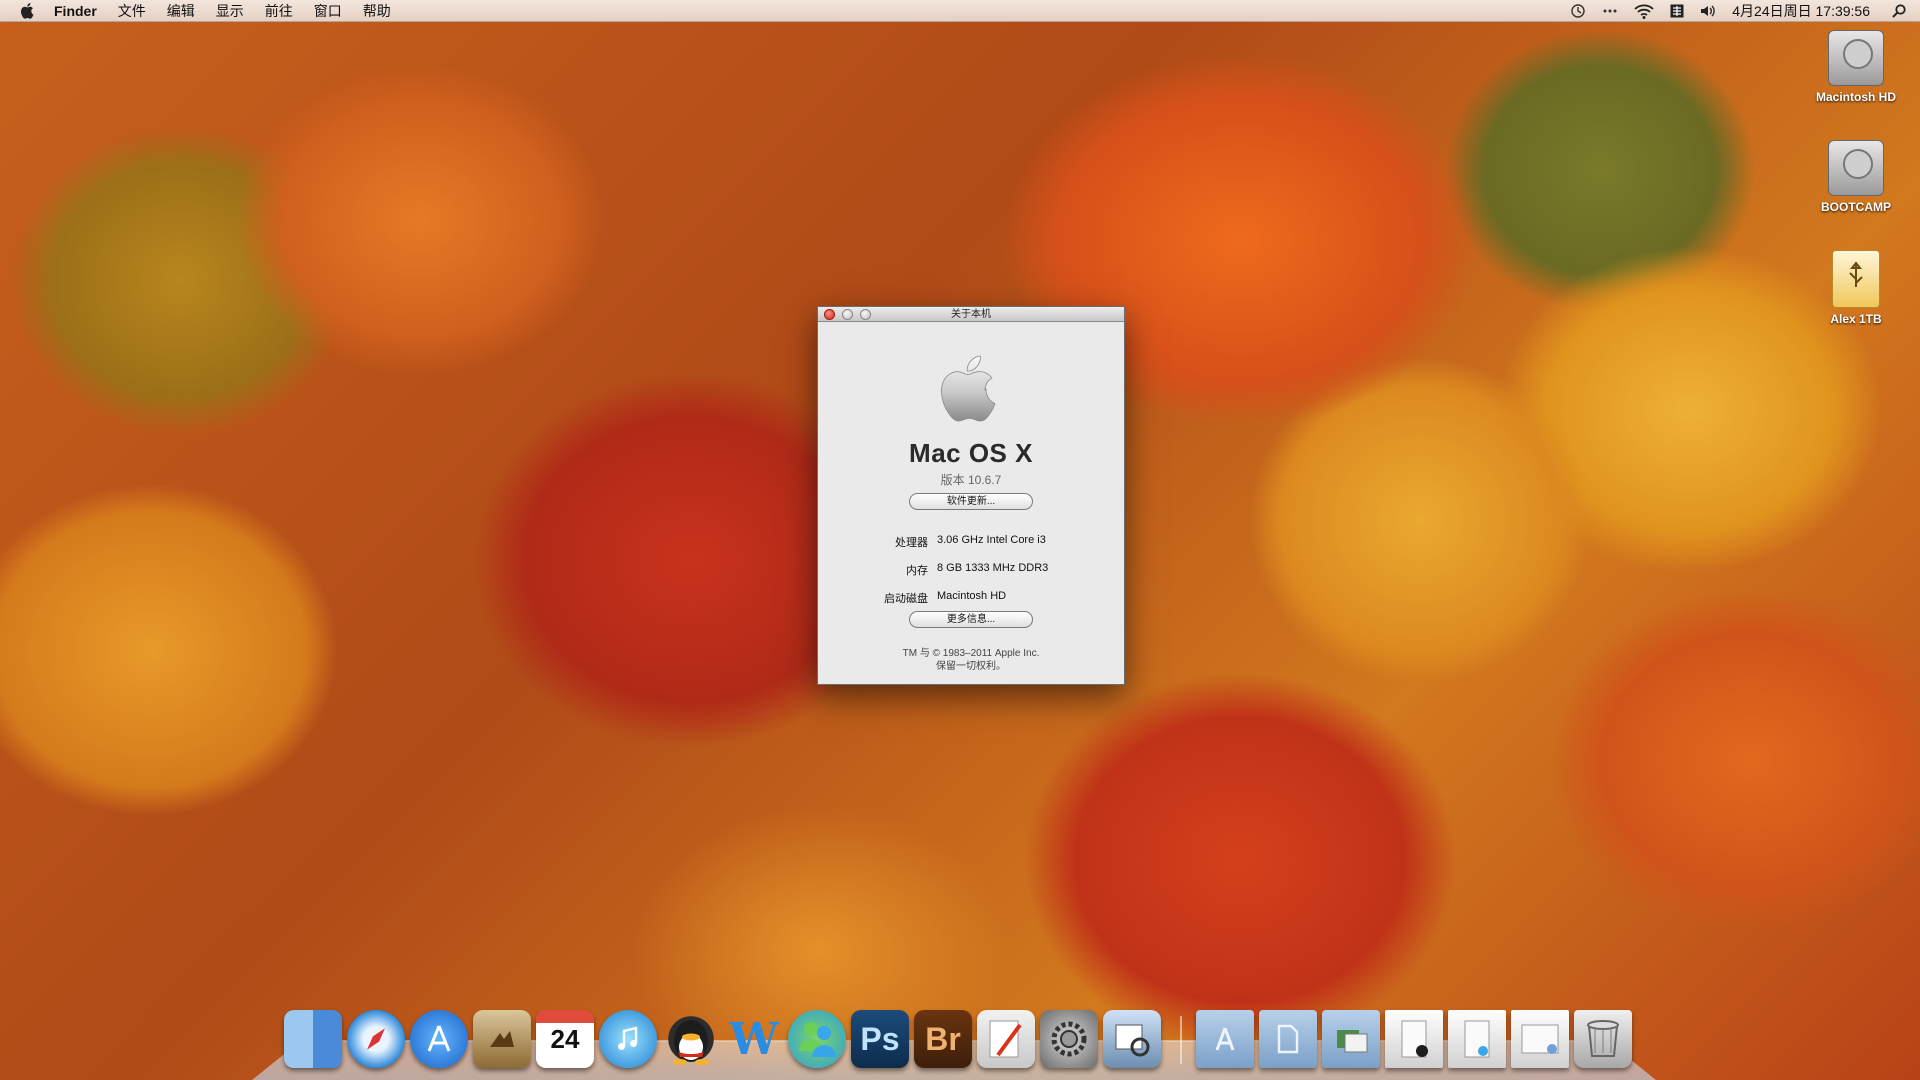 The image size is (1920, 1080). I want to click on dock-applications-folder-icon, so click(1225, 1039).